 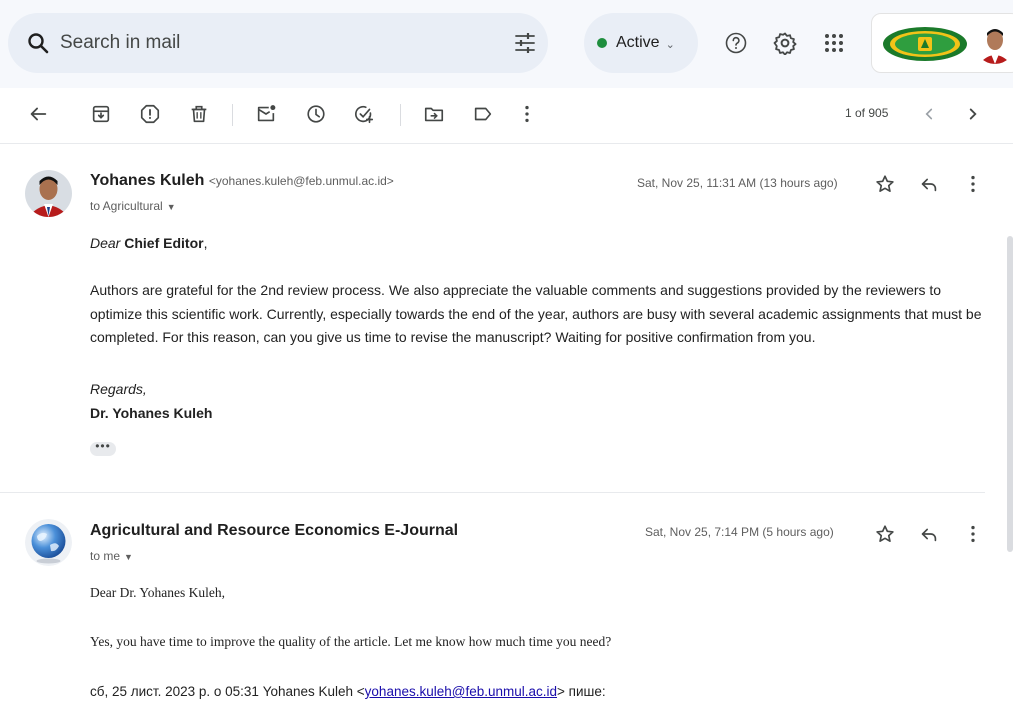 I want to click on signoff: Regards,, so click(x=535, y=389).